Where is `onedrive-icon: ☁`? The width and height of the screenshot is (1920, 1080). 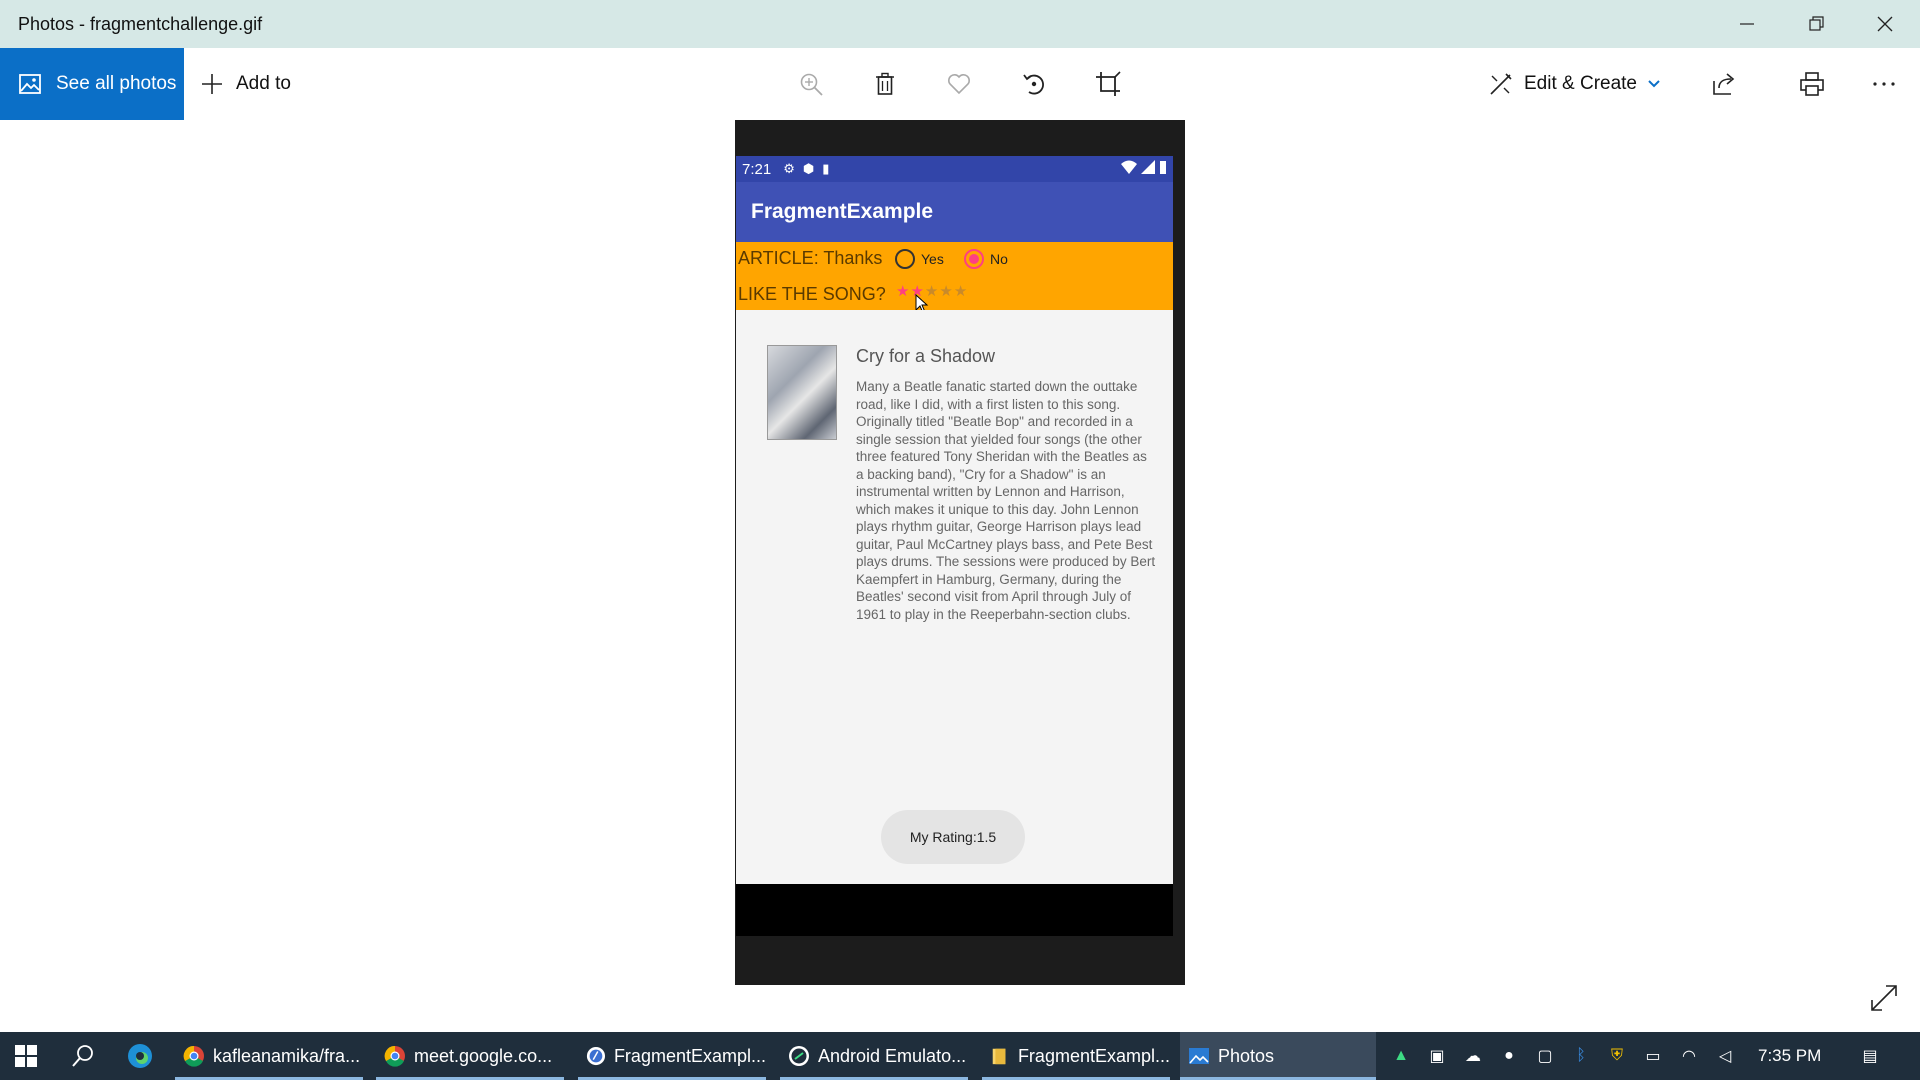 onedrive-icon: ☁ is located at coordinates (1473, 1056).